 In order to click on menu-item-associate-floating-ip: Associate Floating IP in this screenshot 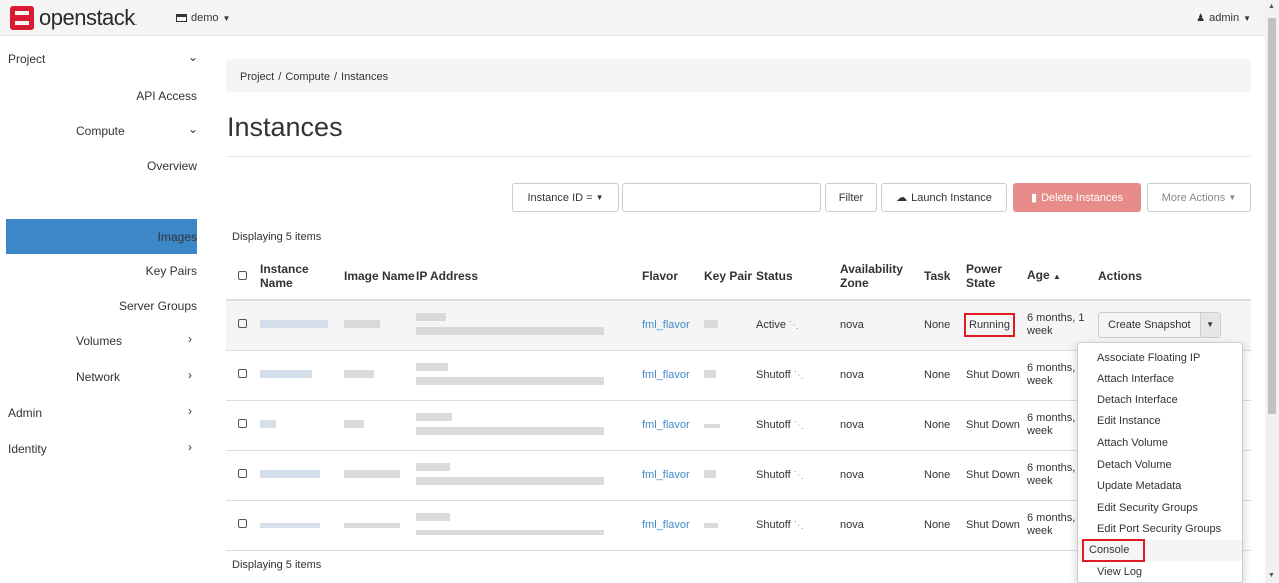, I will do `click(1160, 358)`.